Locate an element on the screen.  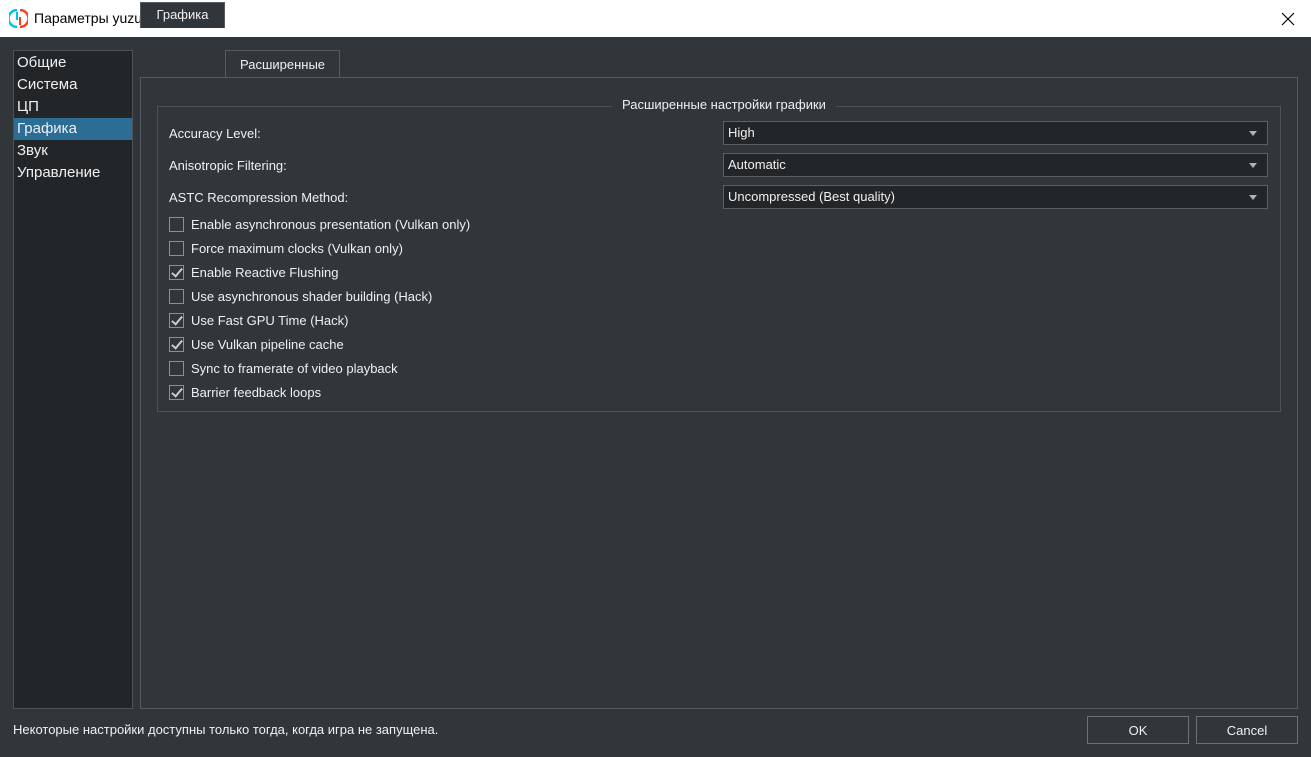
anisotropic-filtering-value: Automatic is located at coordinates (757, 164).